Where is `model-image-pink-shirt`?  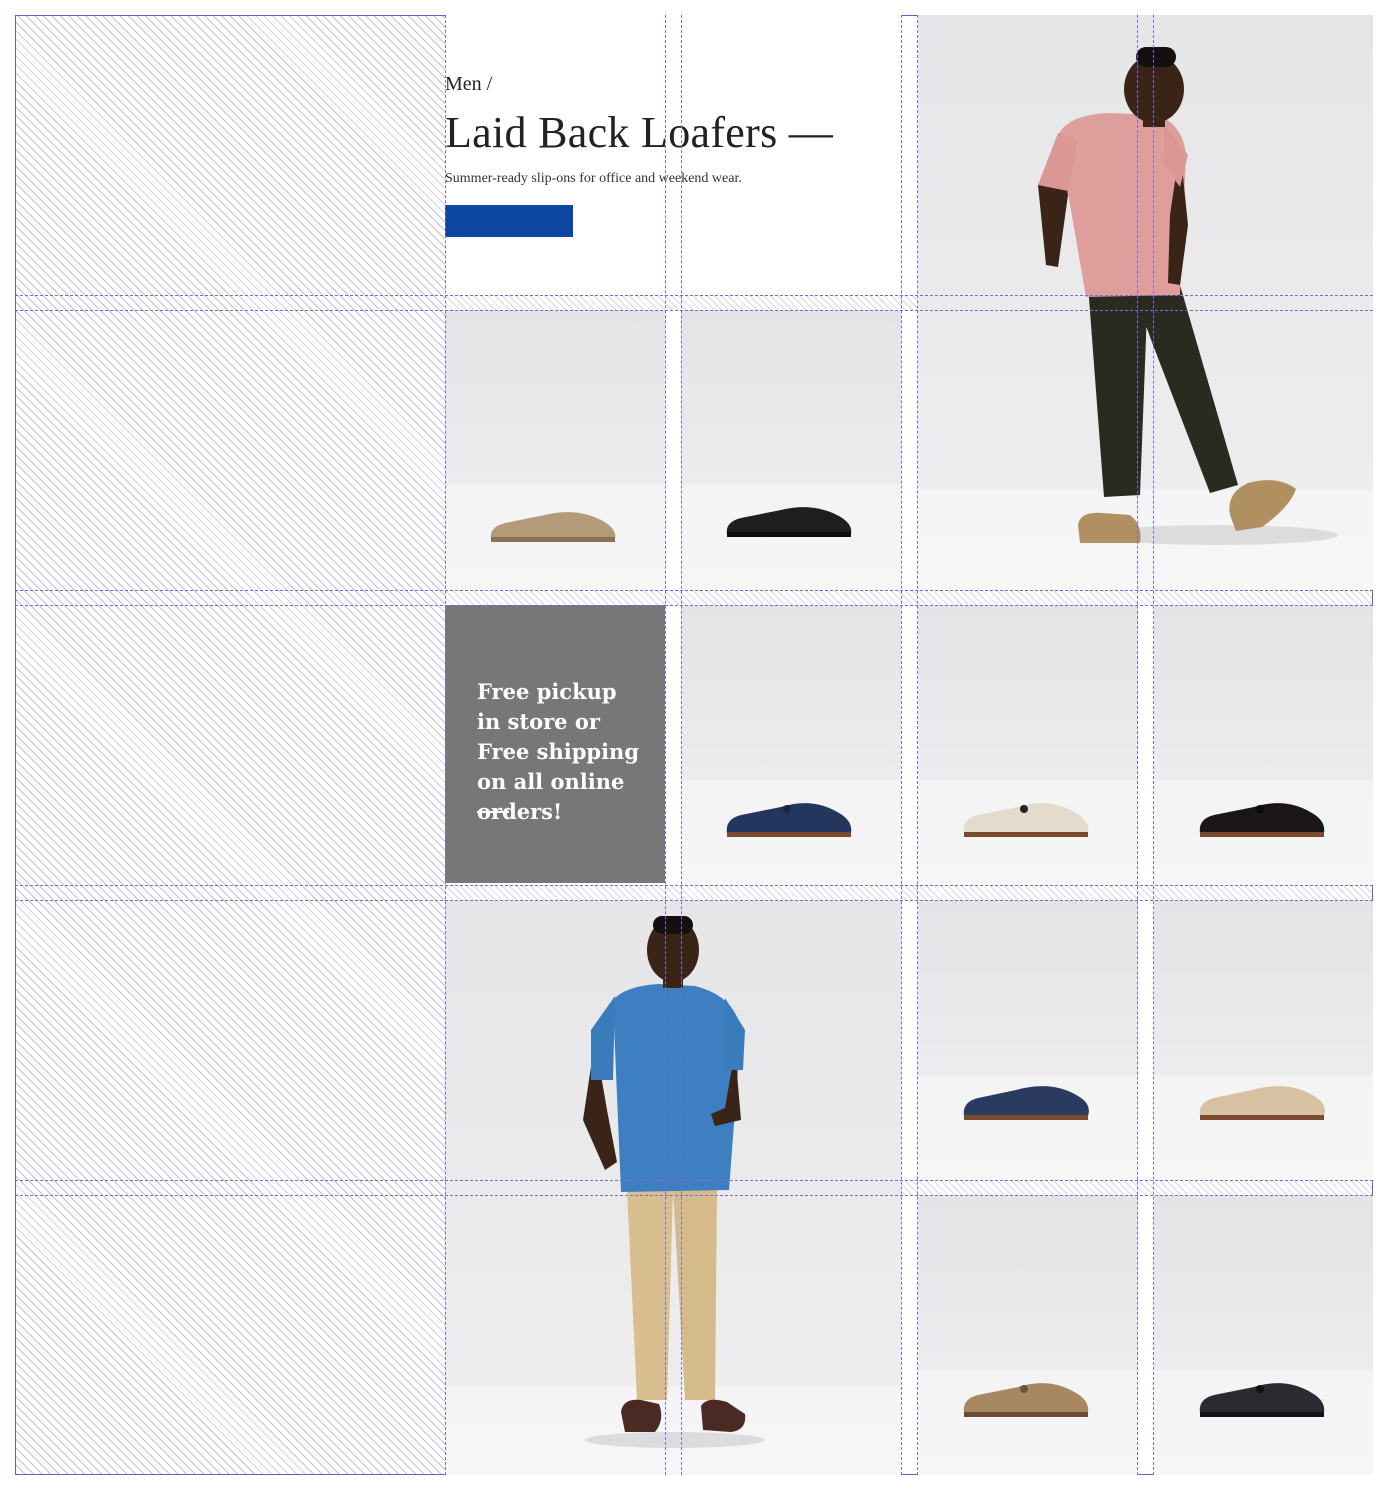 model-image-pink-shirt is located at coordinates (1145, 302).